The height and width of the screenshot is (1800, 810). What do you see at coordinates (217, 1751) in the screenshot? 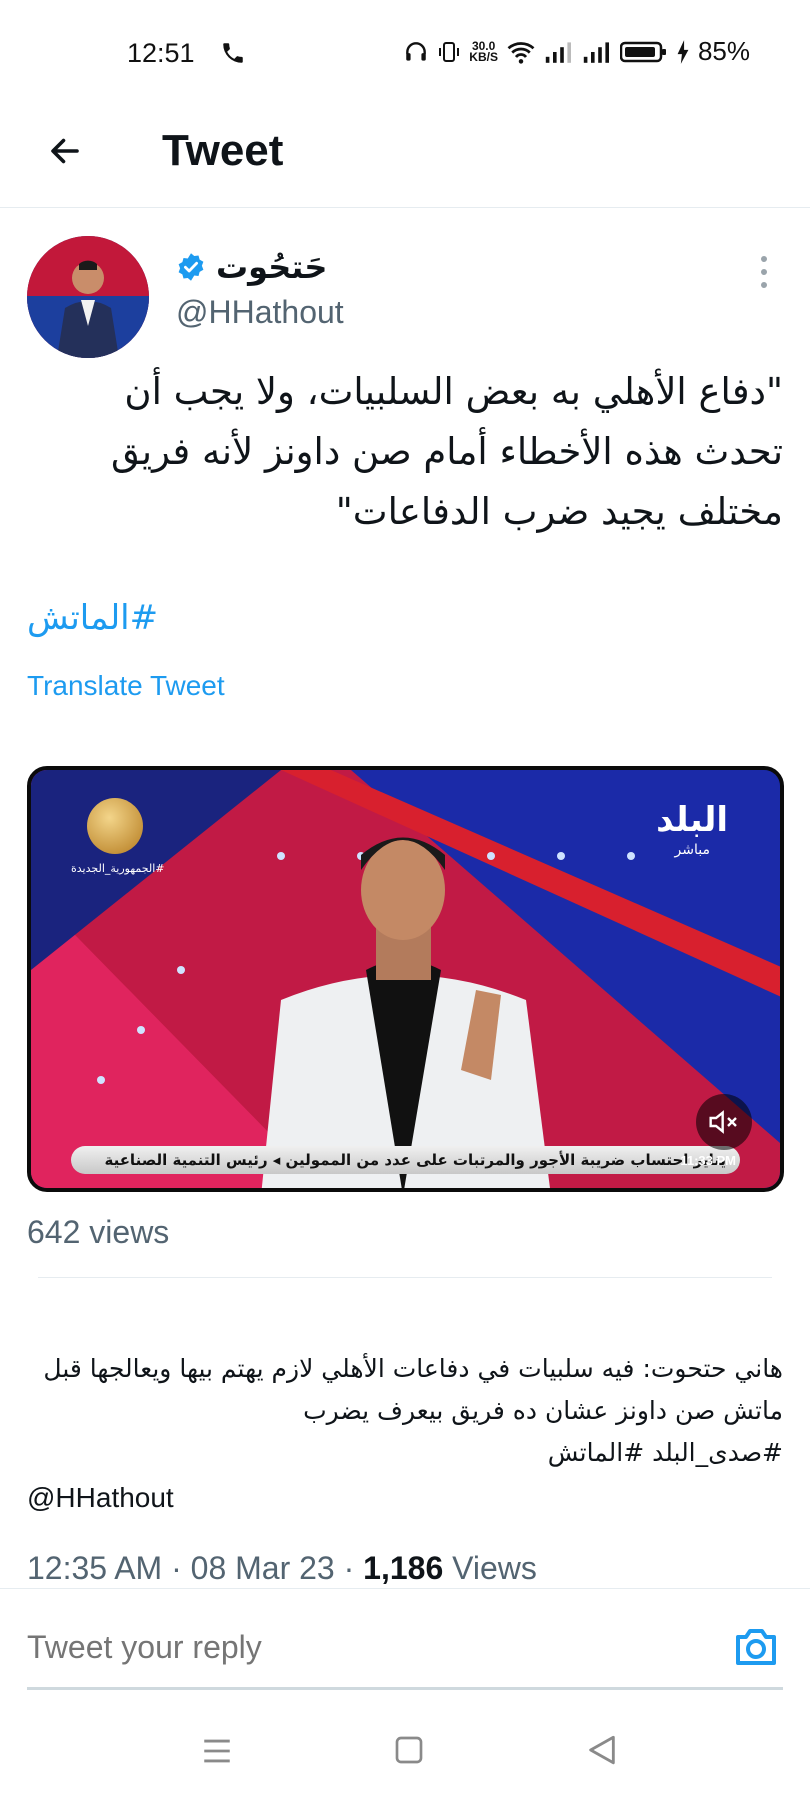
I see `recent-apps-icon` at bounding box center [217, 1751].